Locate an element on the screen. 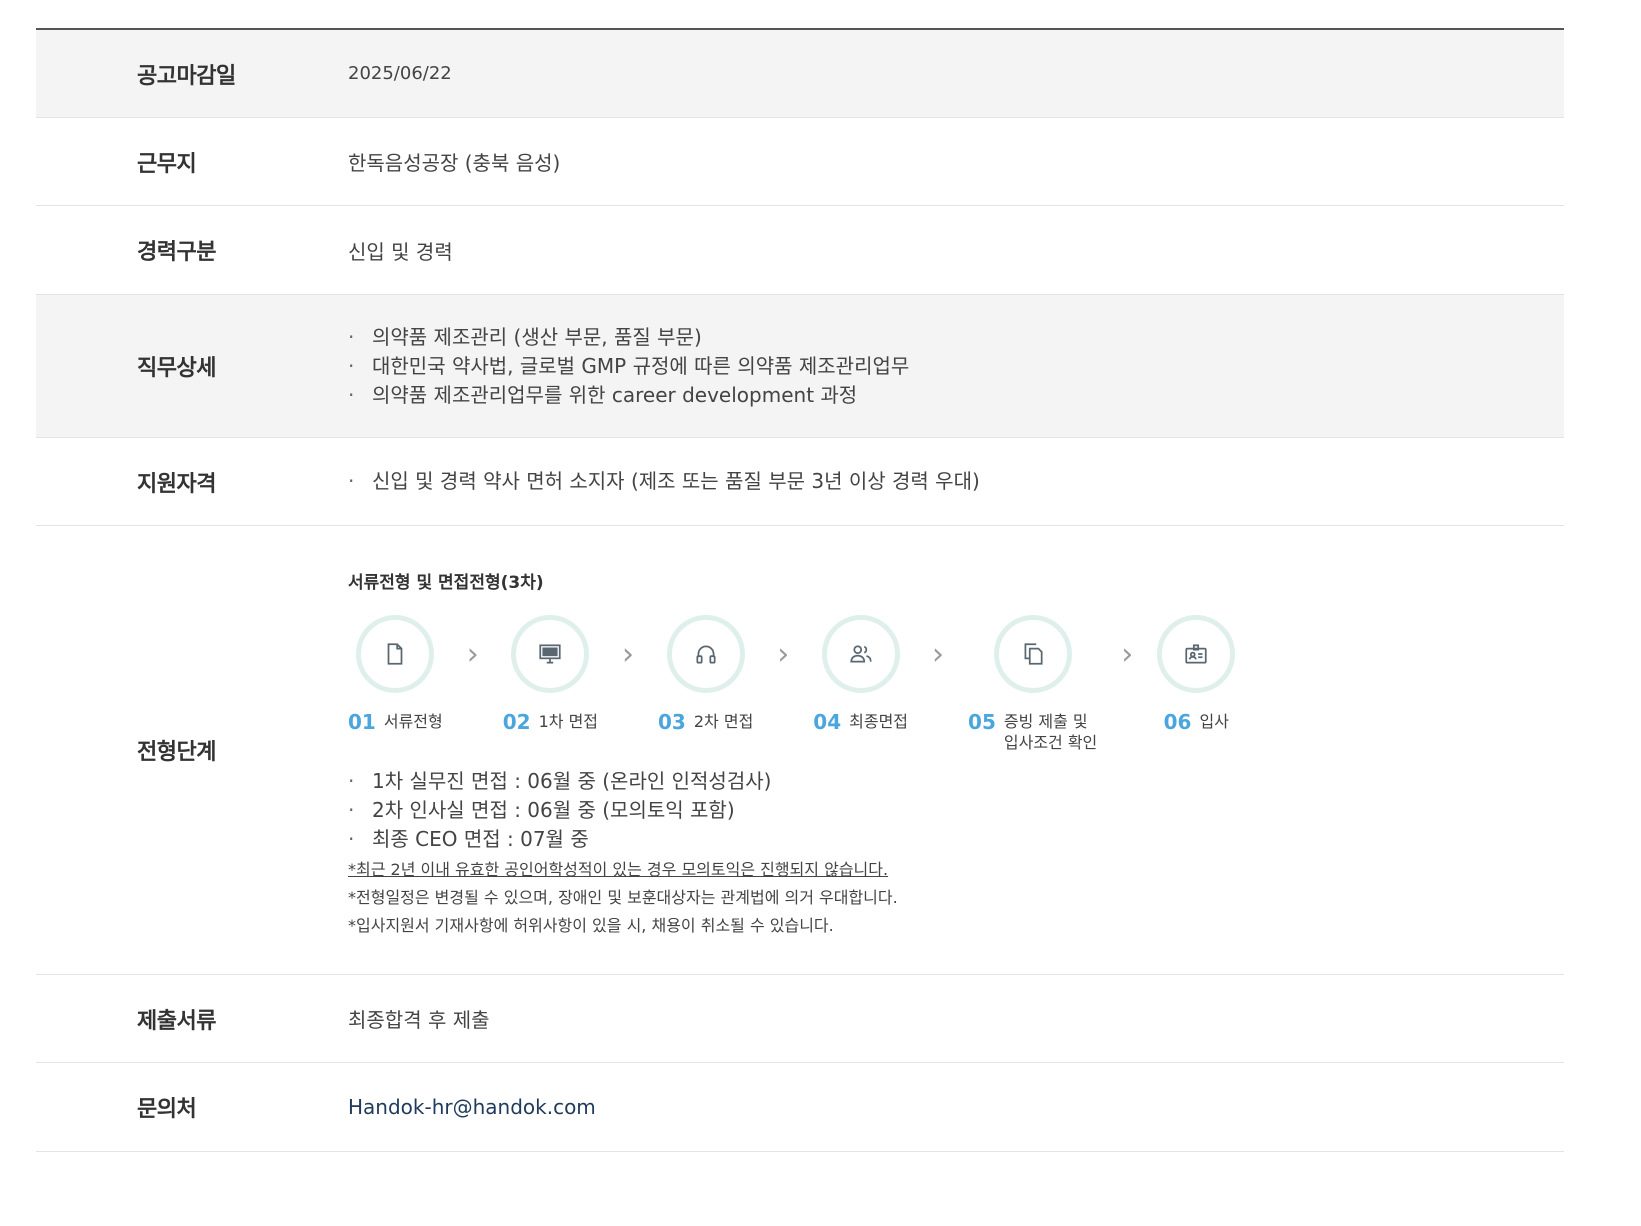 This screenshot has height=1226, width=1641. deadline-value: 2025/06/22 is located at coordinates (400, 73).